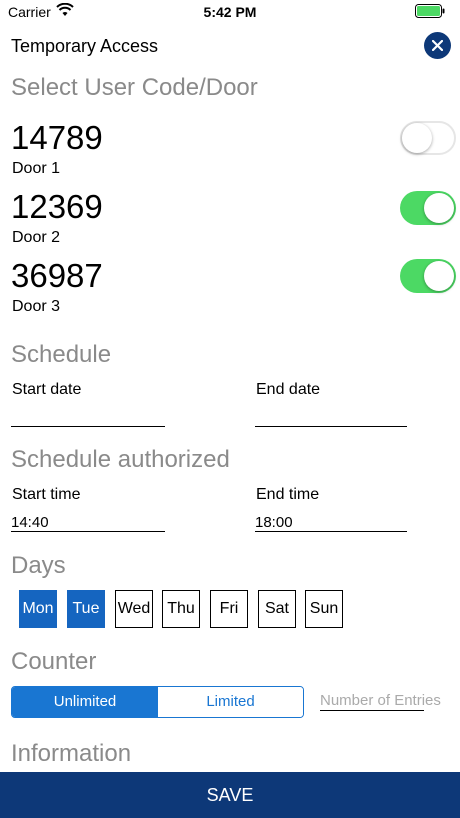 The height and width of the screenshot is (818, 460). I want to click on day-mon: Mon, so click(38, 609).